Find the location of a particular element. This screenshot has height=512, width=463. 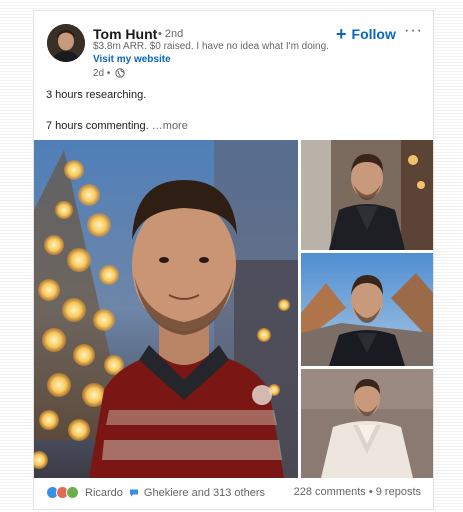

reactors-rest: Ghekiere and 313 others is located at coordinates (204, 492).